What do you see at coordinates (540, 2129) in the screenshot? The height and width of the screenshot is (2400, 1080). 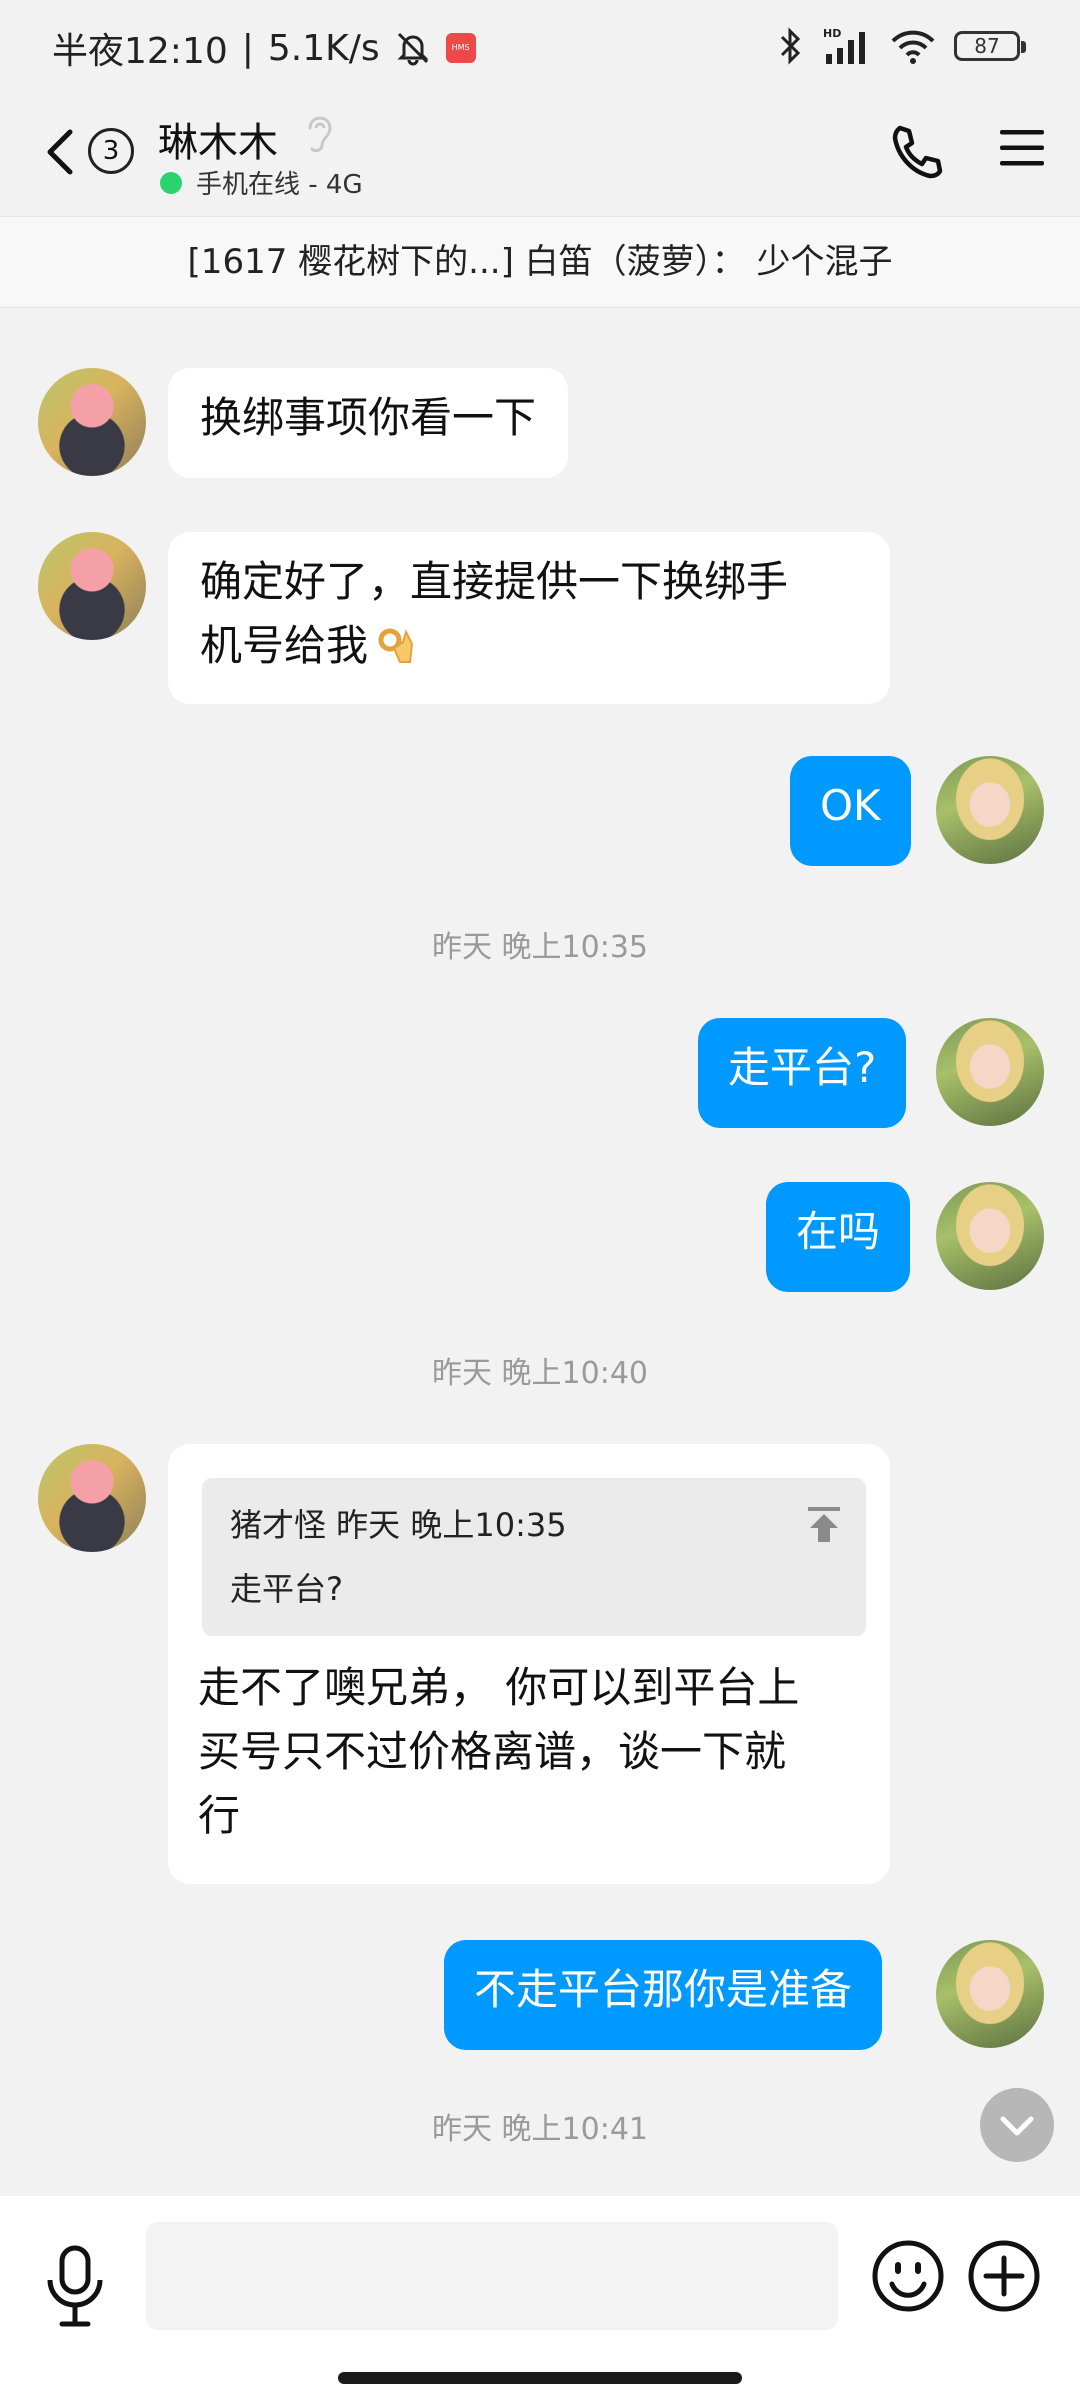 I see `message-timestamp: 昨天 晚上10:41` at bounding box center [540, 2129].